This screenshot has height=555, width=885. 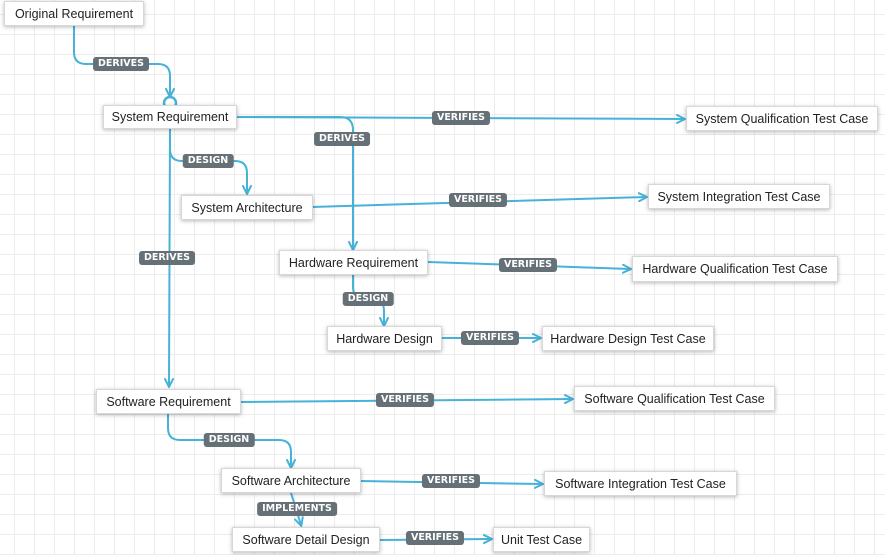 What do you see at coordinates (461, 118) in the screenshot?
I see `label-verifies-system-qualification: VERIFIES` at bounding box center [461, 118].